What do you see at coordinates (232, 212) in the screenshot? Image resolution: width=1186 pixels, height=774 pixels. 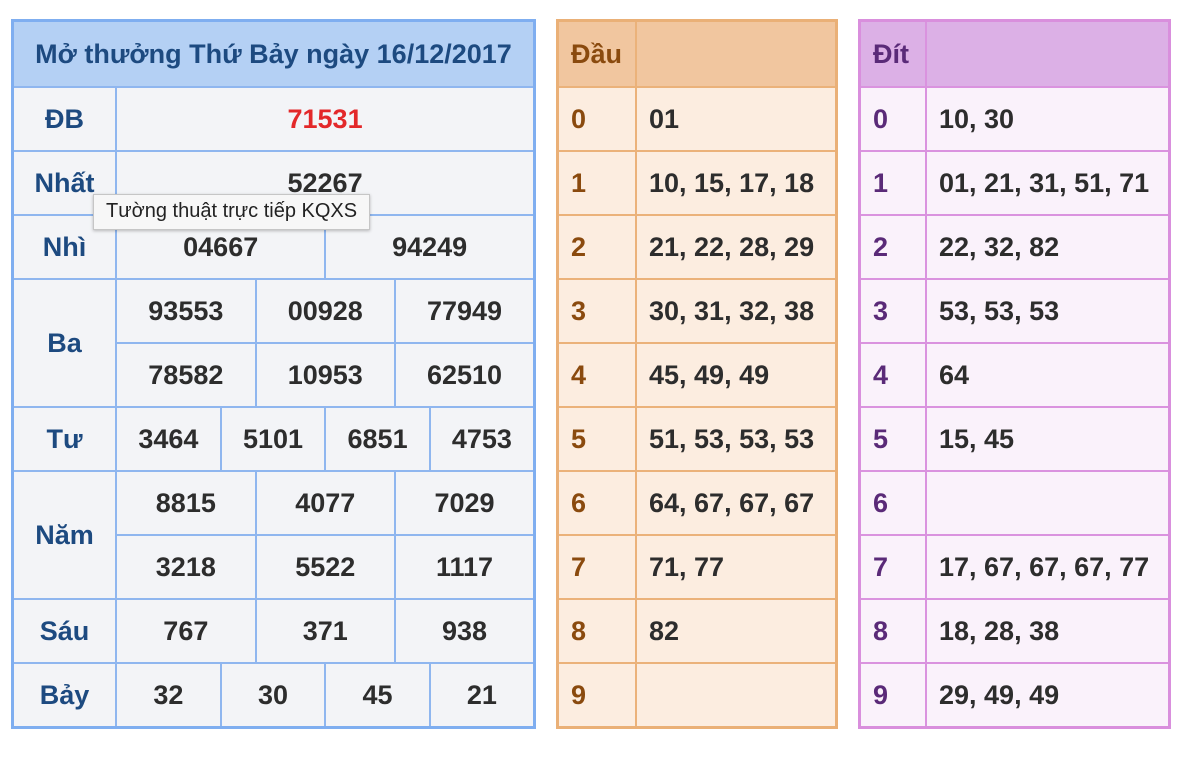 I see `live-report-tooltip: Tường thuật trực tiếp KQXS` at bounding box center [232, 212].